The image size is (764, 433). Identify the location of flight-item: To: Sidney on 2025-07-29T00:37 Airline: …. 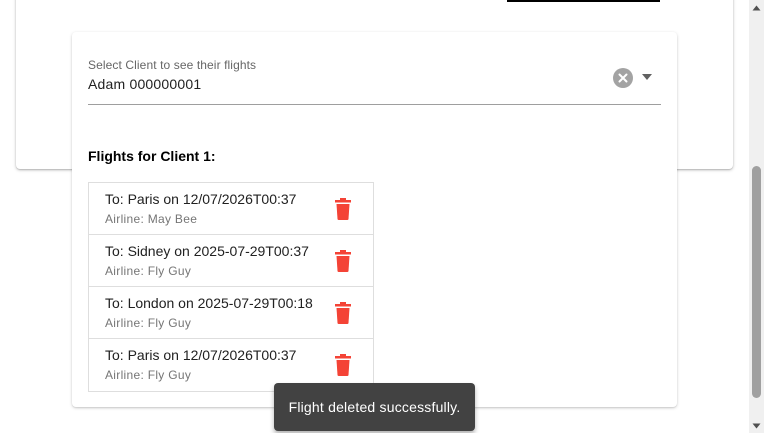
(231, 261).